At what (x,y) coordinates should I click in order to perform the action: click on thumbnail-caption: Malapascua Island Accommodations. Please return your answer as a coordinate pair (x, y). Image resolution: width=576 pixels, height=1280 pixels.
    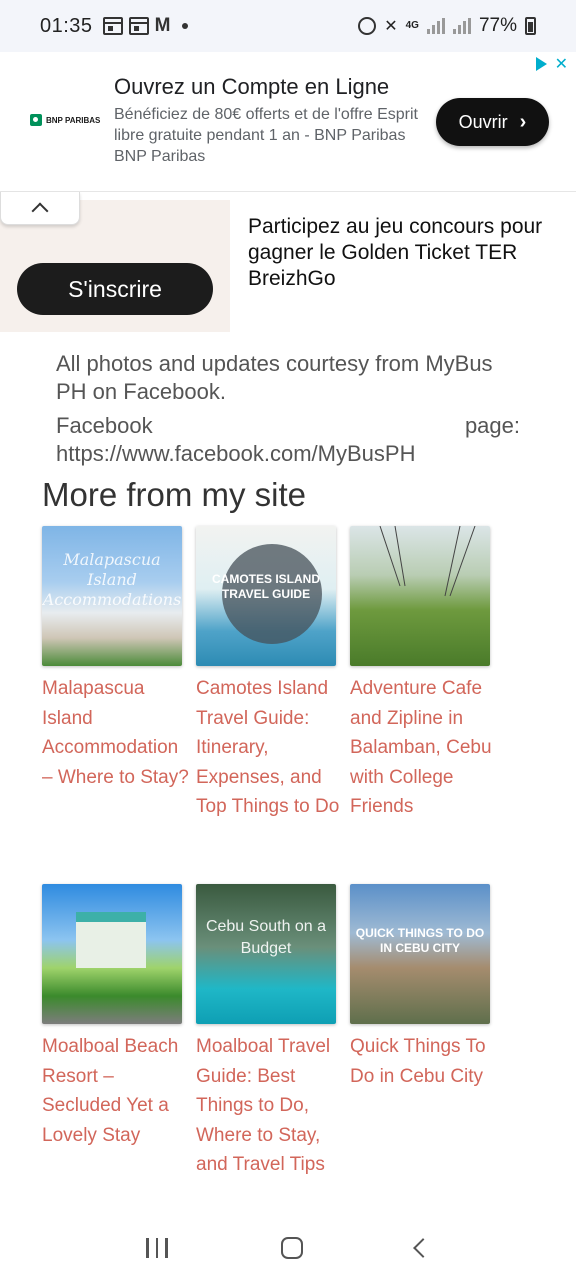
    Looking at the image, I should click on (112, 579).